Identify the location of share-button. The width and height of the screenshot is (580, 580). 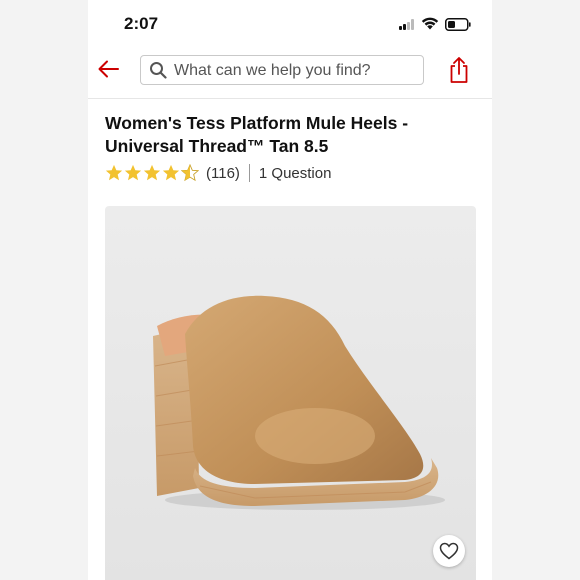
(459, 70).